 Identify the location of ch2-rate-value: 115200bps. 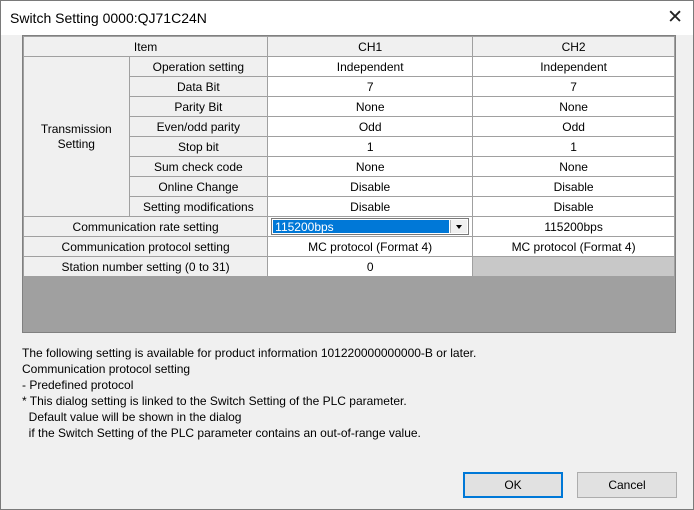
(573, 226).